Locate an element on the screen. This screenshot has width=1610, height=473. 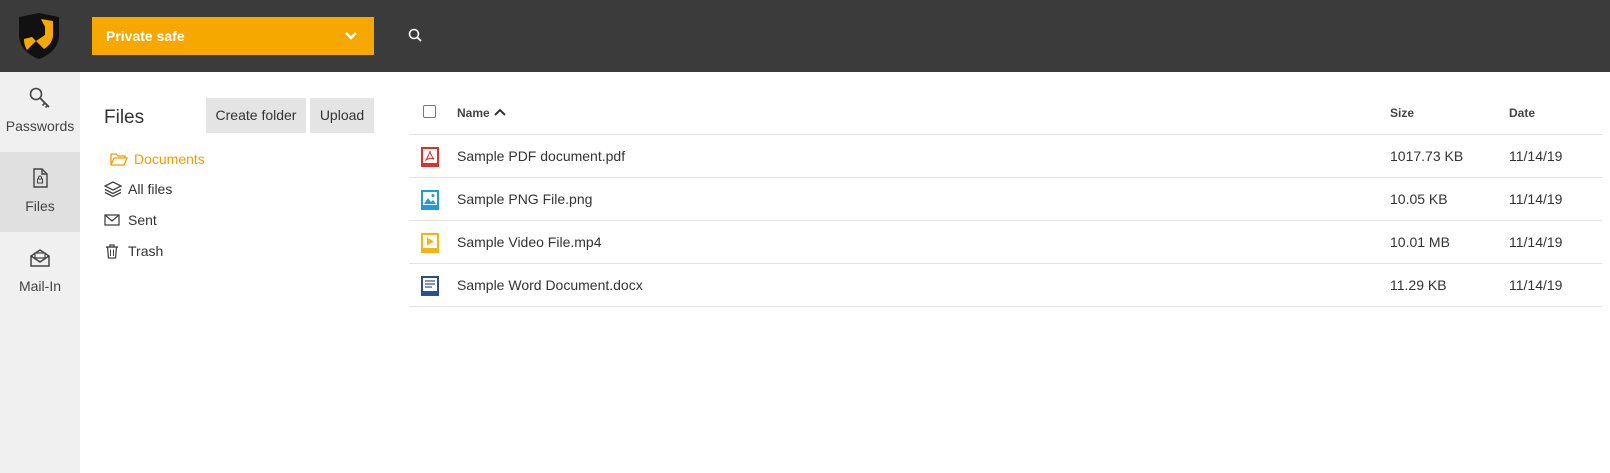
safe-selector-dropdown: Private safe is located at coordinates (233, 36).